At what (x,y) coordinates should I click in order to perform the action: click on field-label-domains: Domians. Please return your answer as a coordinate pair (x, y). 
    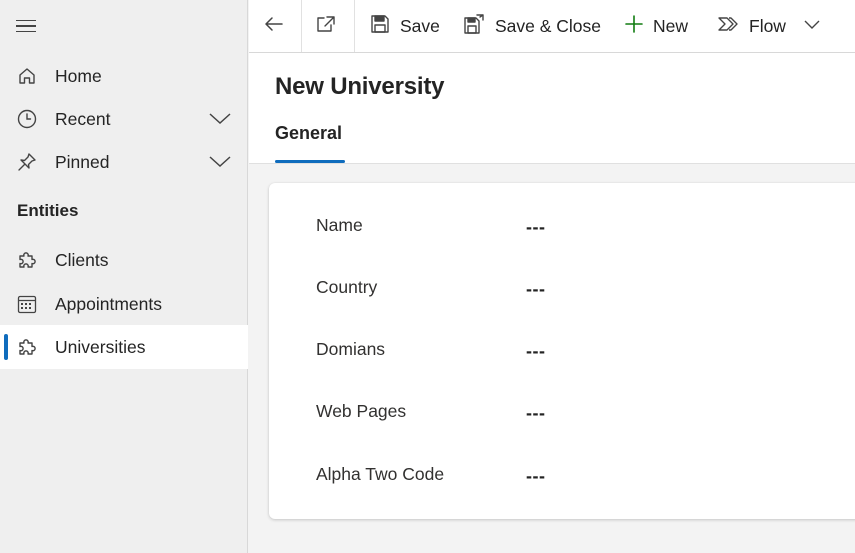
    Looking at the image, I should click on (351, 349).